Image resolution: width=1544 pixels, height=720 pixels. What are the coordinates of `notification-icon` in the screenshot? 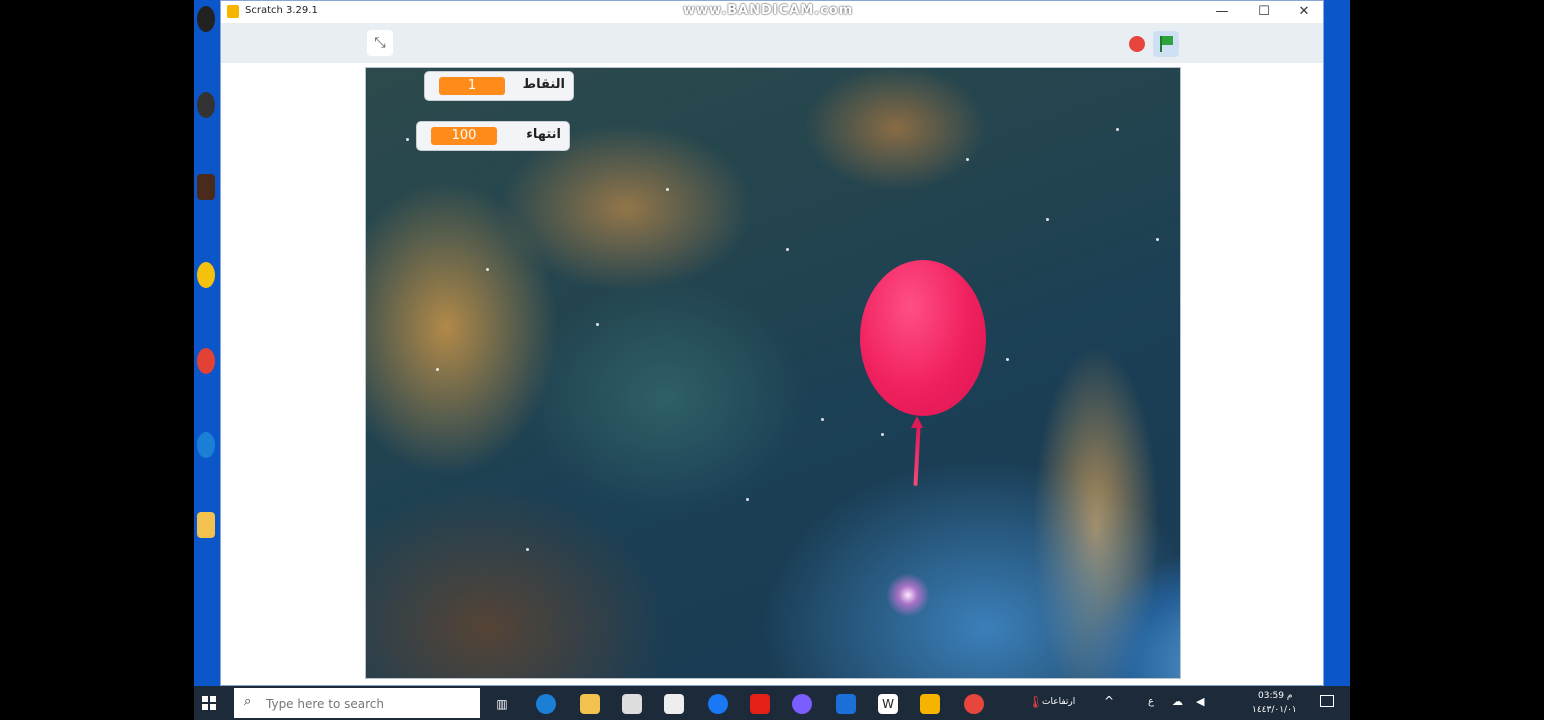 It's located at (1327, 701).